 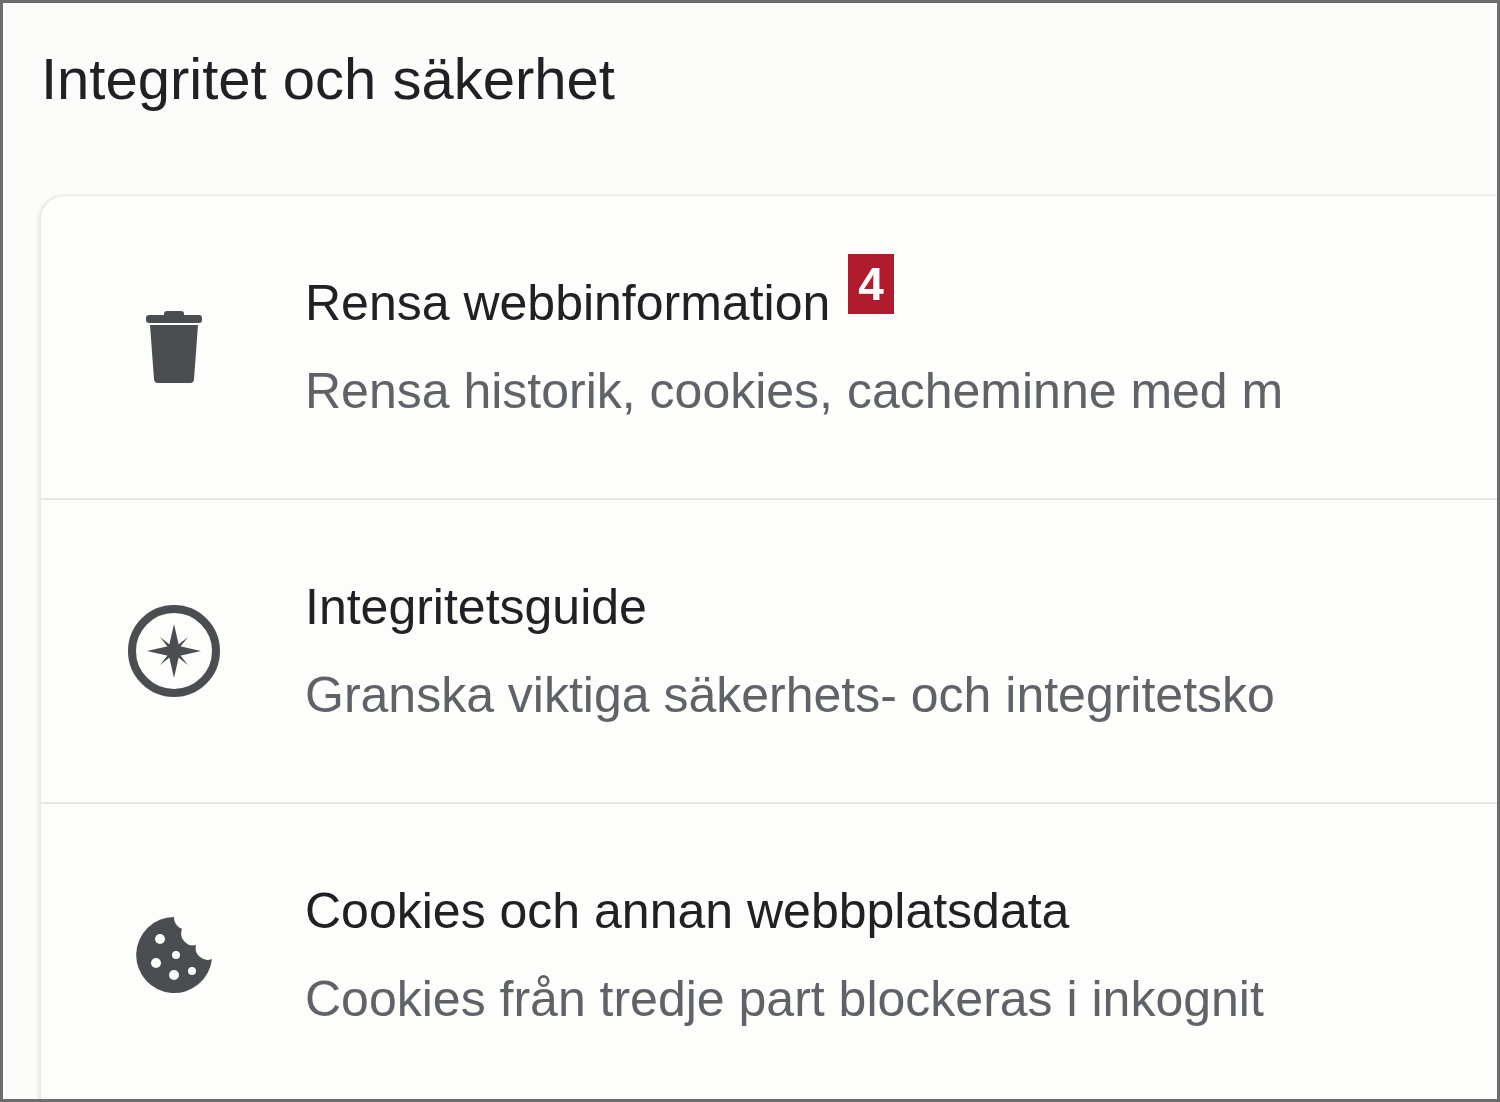 What do you see at coordinates (794, 391) in the screenshot?
I see `row-description: Rensa historik, cookies, cacheminne med m` at bounding box center [794, 391].